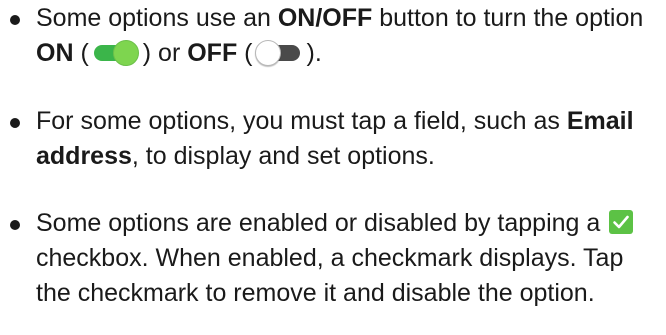 The width and height of the screenshot is (666, 335). What do you see at coordinates (621, 222) in the screenshot?
I see `checkbox-checked-icon` at bounding box center [621, 222].